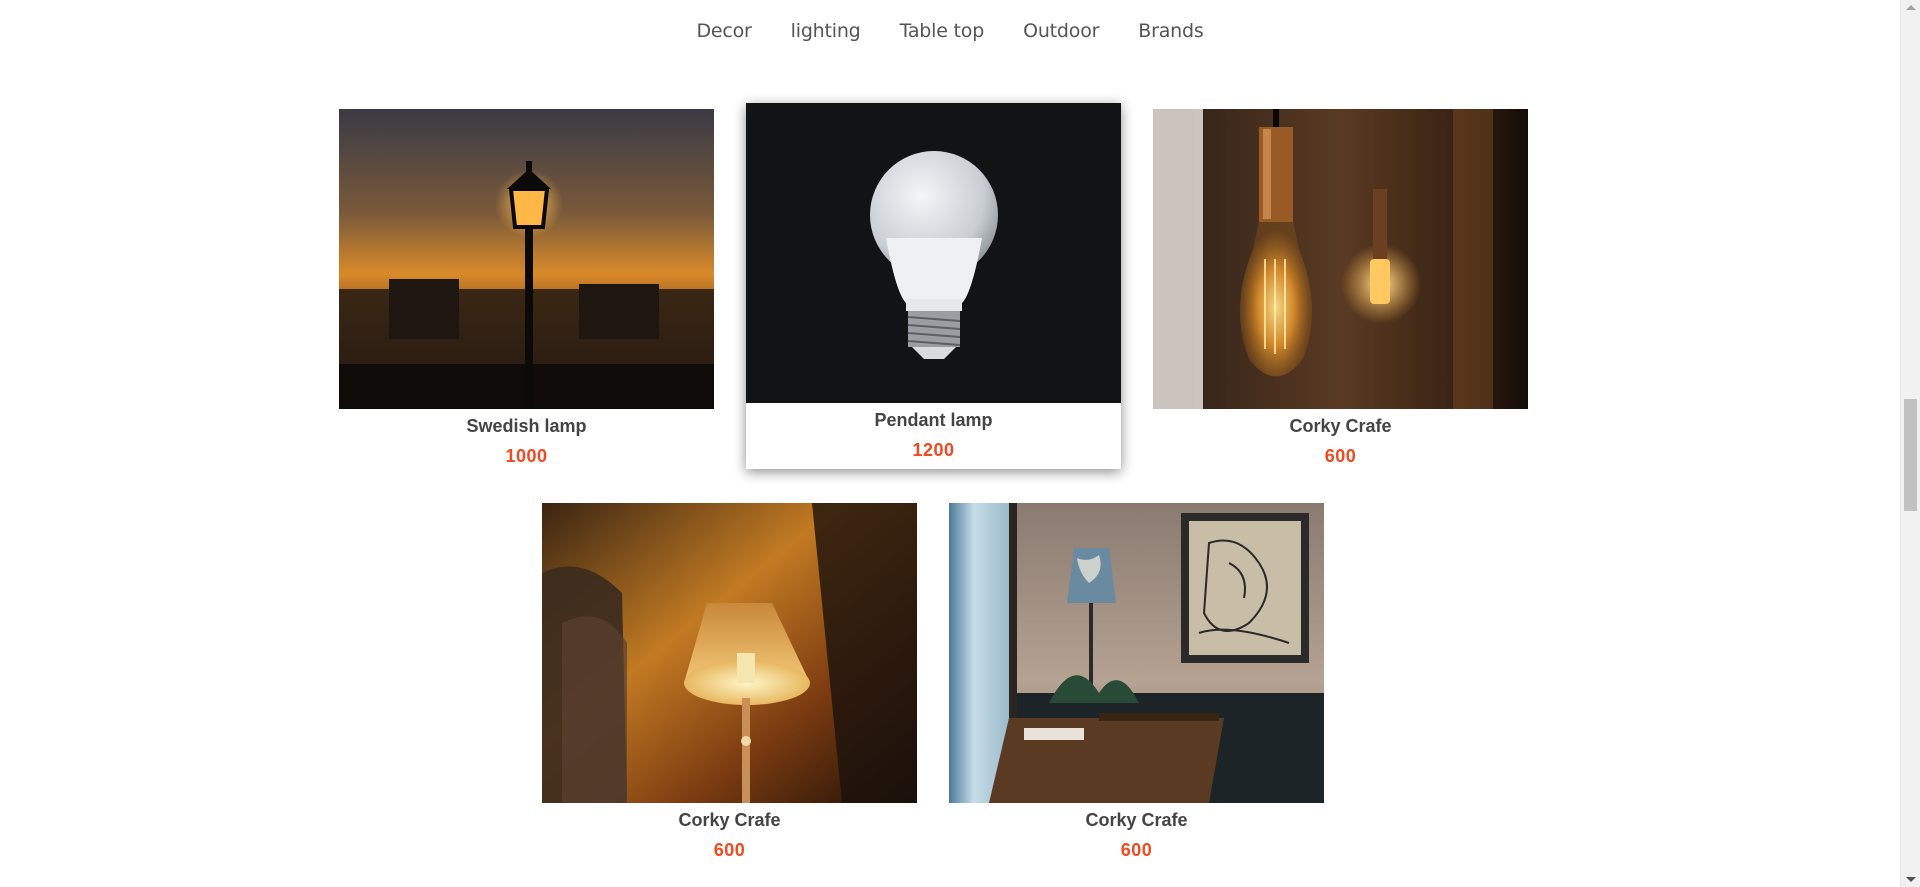  I want to click on edison-bulbs-image, so click(1340, 259).